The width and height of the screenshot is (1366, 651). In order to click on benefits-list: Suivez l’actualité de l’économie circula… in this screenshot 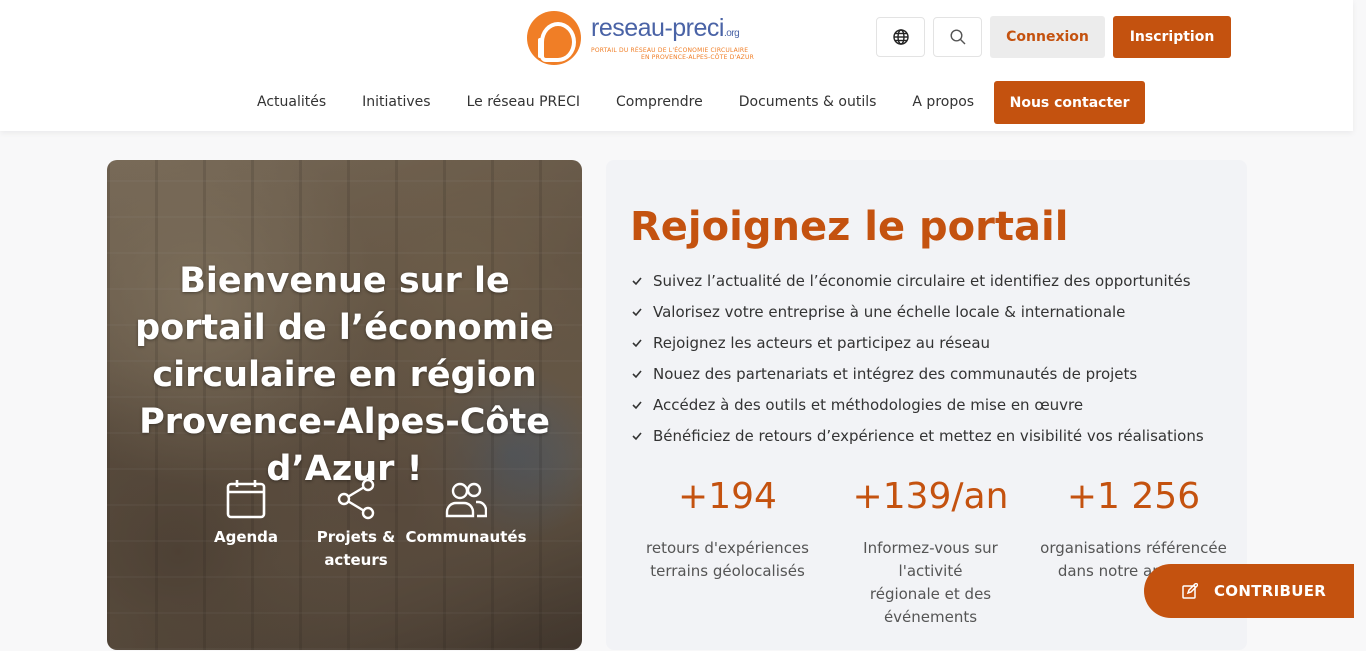, I will do `click(918, 358)`.